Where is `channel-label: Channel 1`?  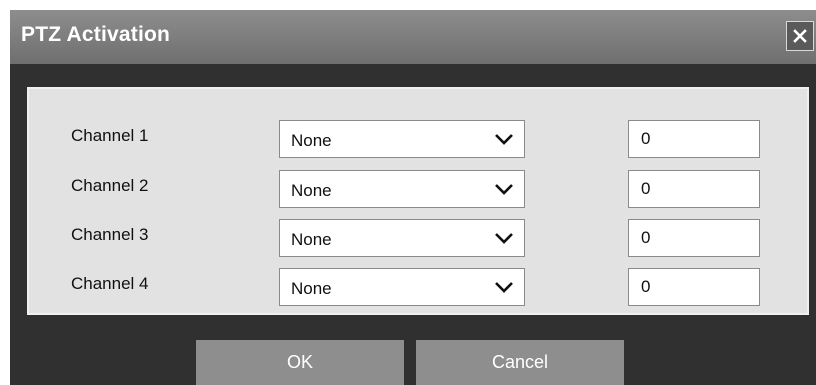
channel-label: Channel 1 is located at coordinates (110, 135).